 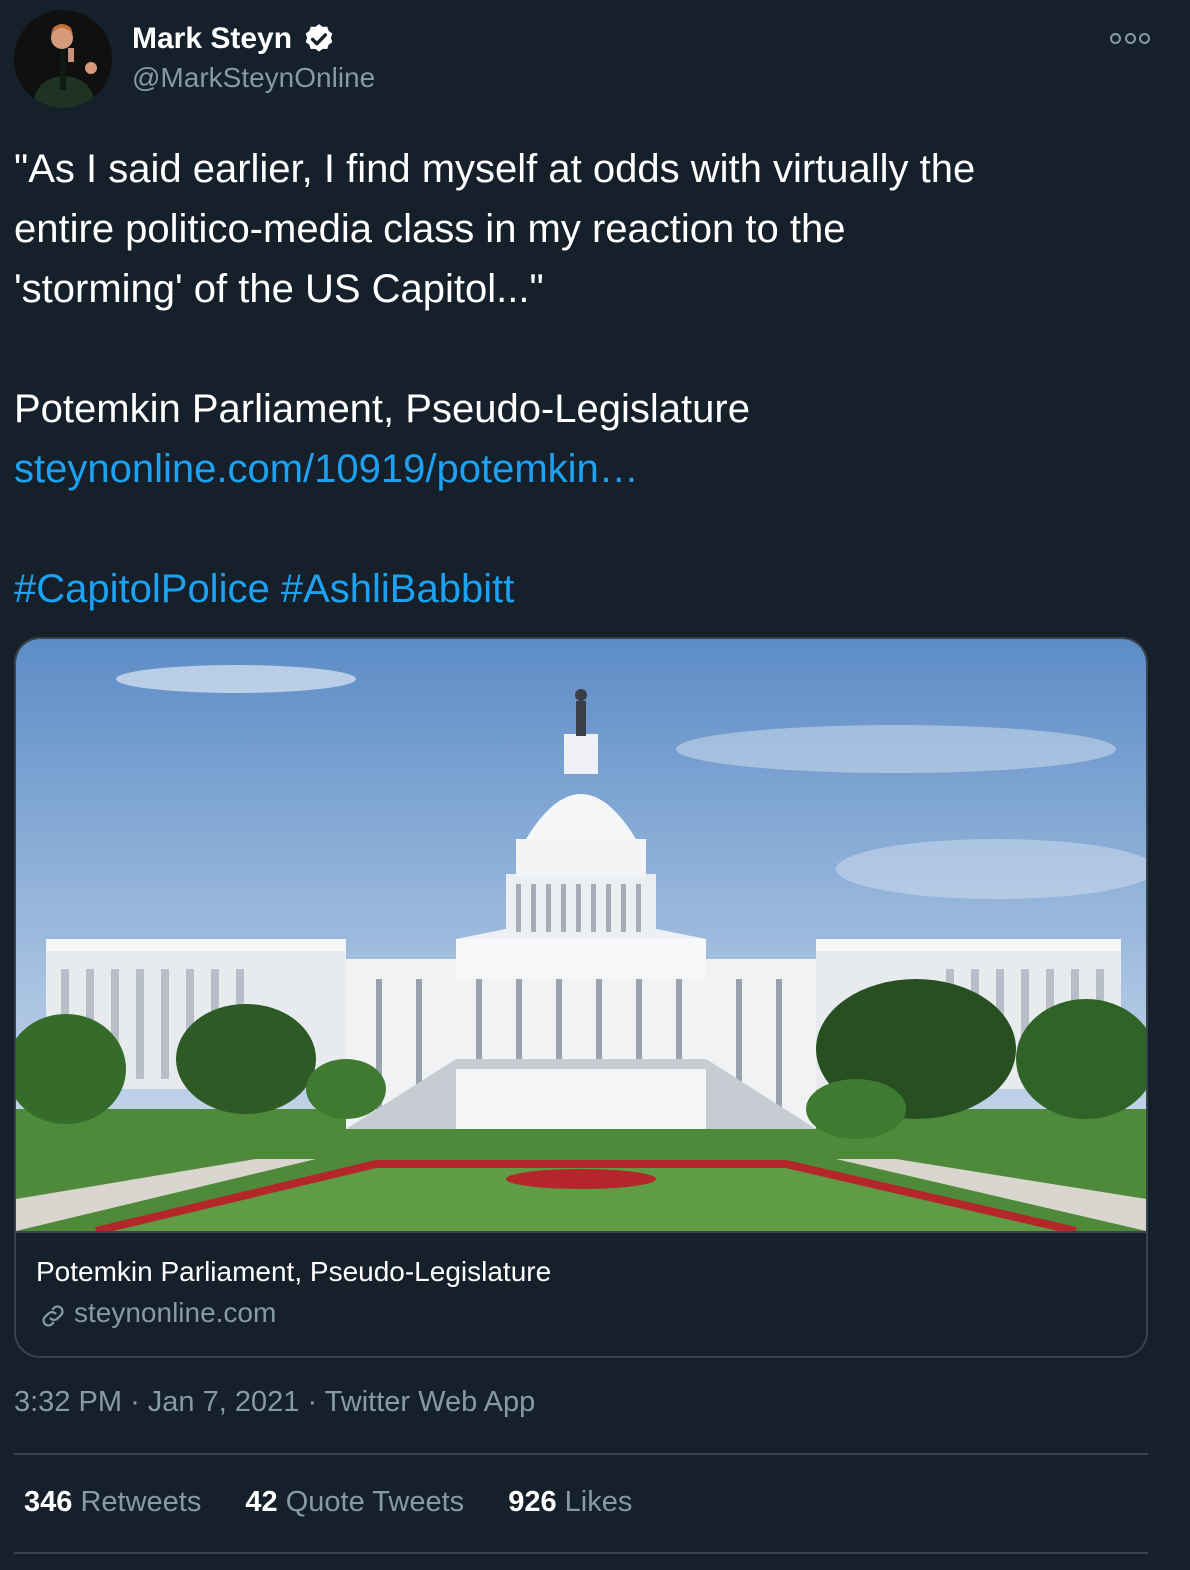 What do you see at coordinates (319, 38) in the screenshot?
I see `verified-badge-icon` at bounding box center [319, 38].